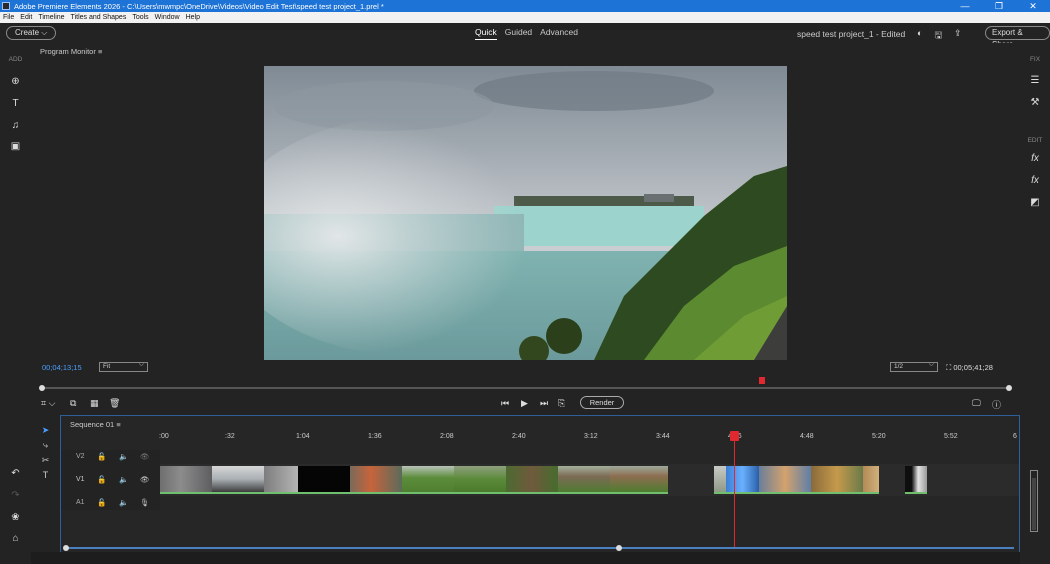 The height and width of the screenshot is (564, 1050). What do you see at coordinates (951, 436) in the screenshot?
I see `ruler-tick: 5:52` at bounding box center [951, 436].